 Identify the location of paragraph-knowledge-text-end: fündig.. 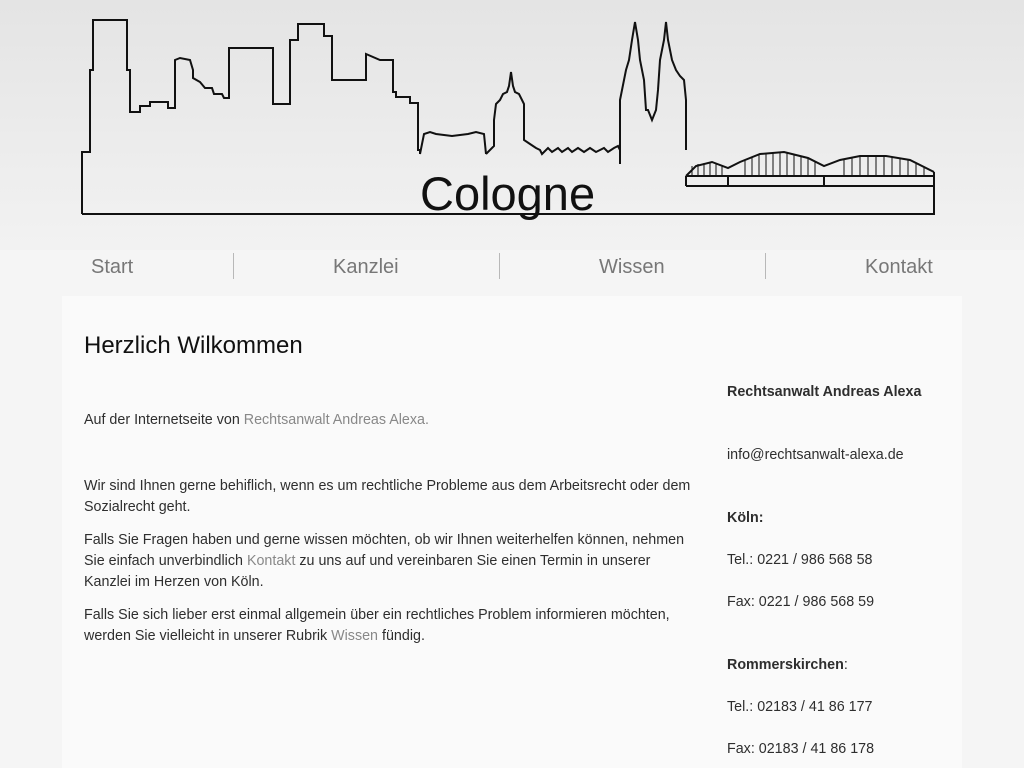
(401, 636).